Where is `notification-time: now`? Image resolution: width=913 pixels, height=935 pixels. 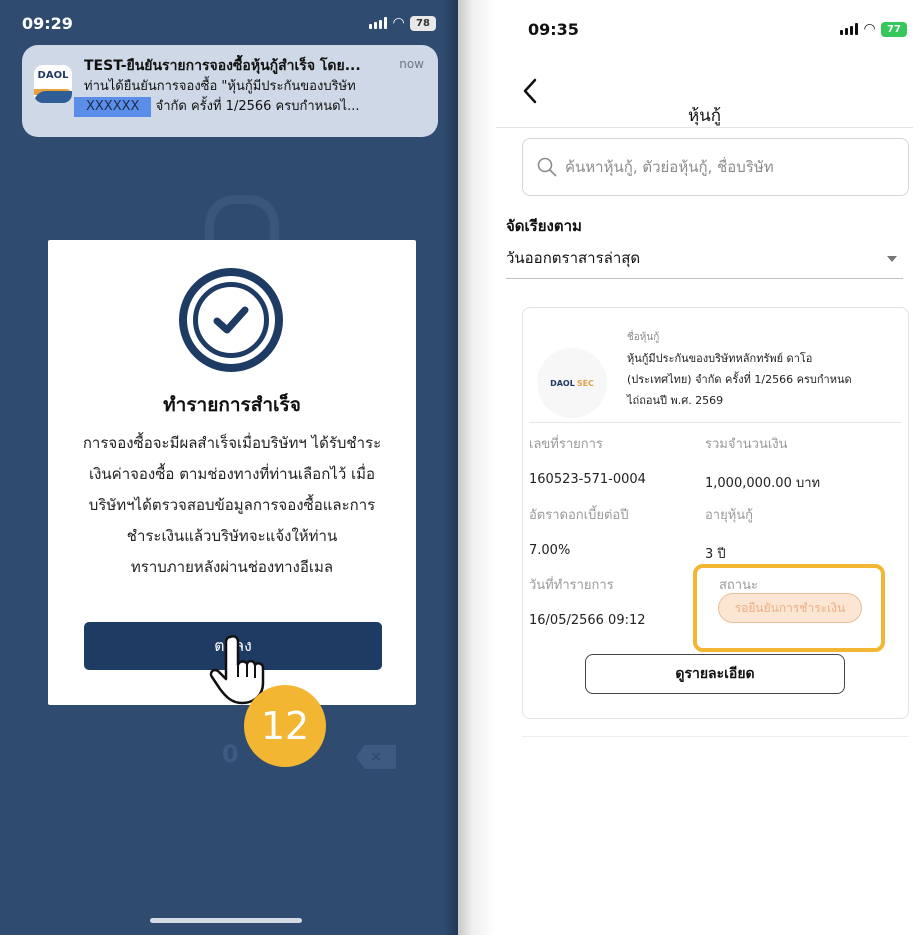
notification-time: now is located at coordinates (411, 64).